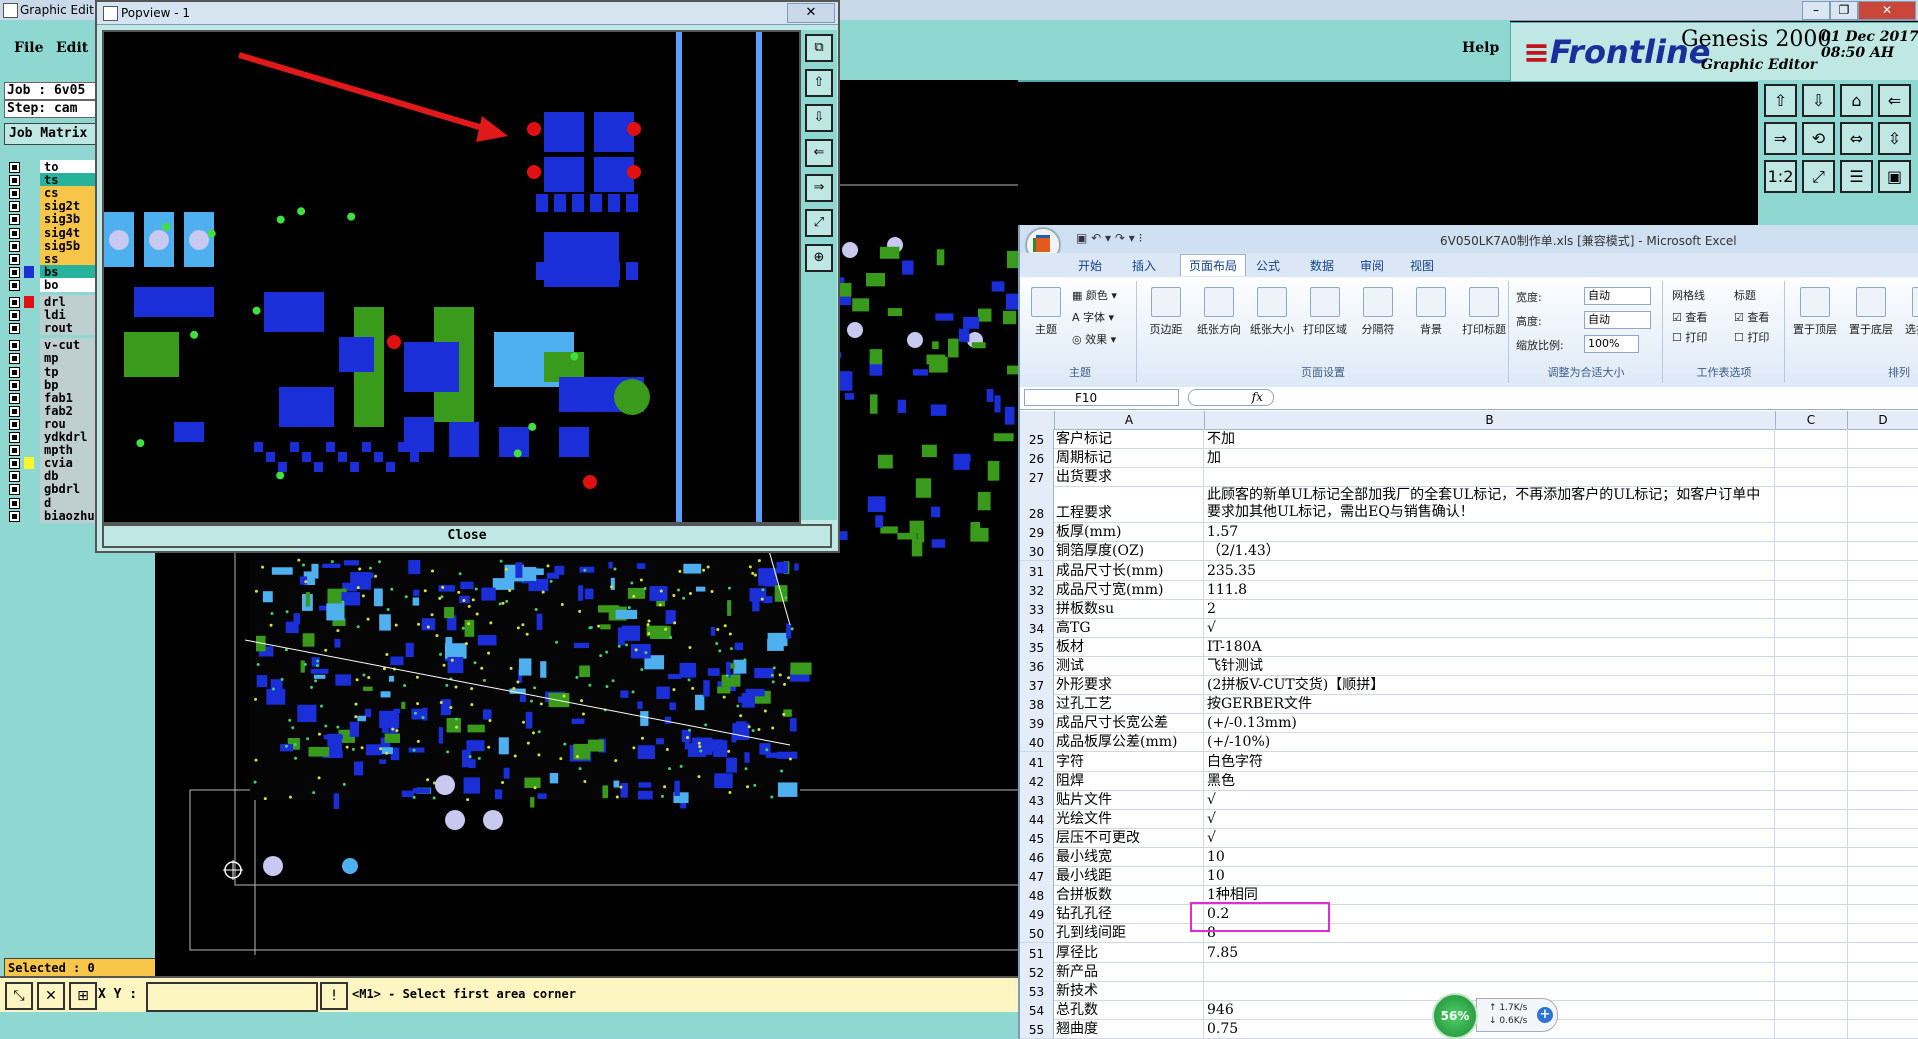 The image size is (1918, 1039). I want to click on fx-icon: fx, so click(1231, 397).